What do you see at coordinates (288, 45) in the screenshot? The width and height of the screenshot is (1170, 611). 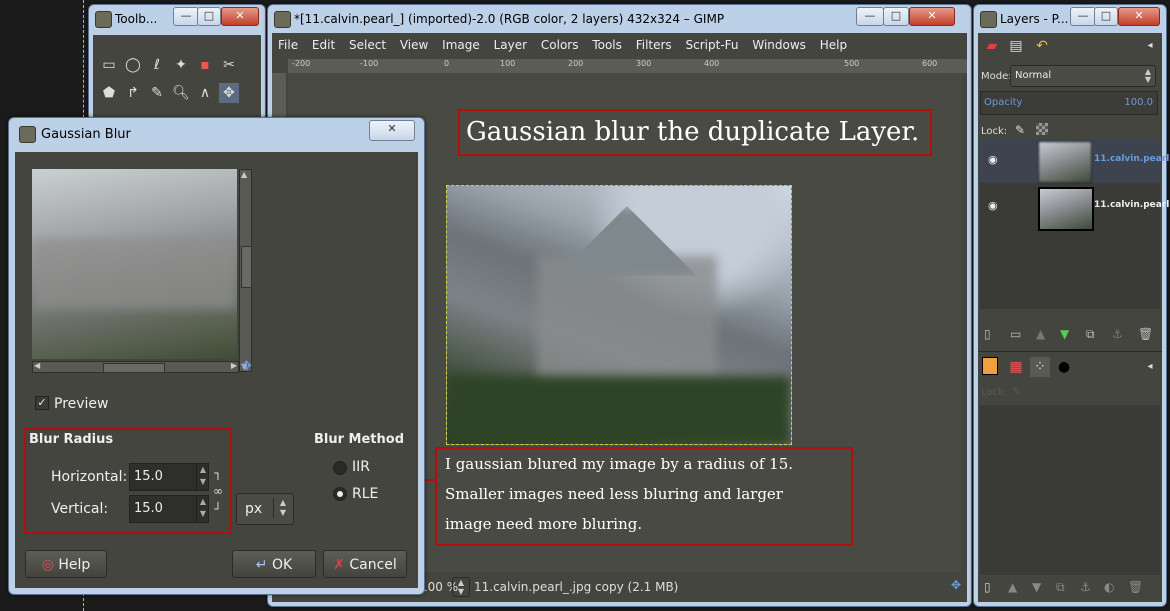 I see `menu-file: File` at bounding box center [288, 45].